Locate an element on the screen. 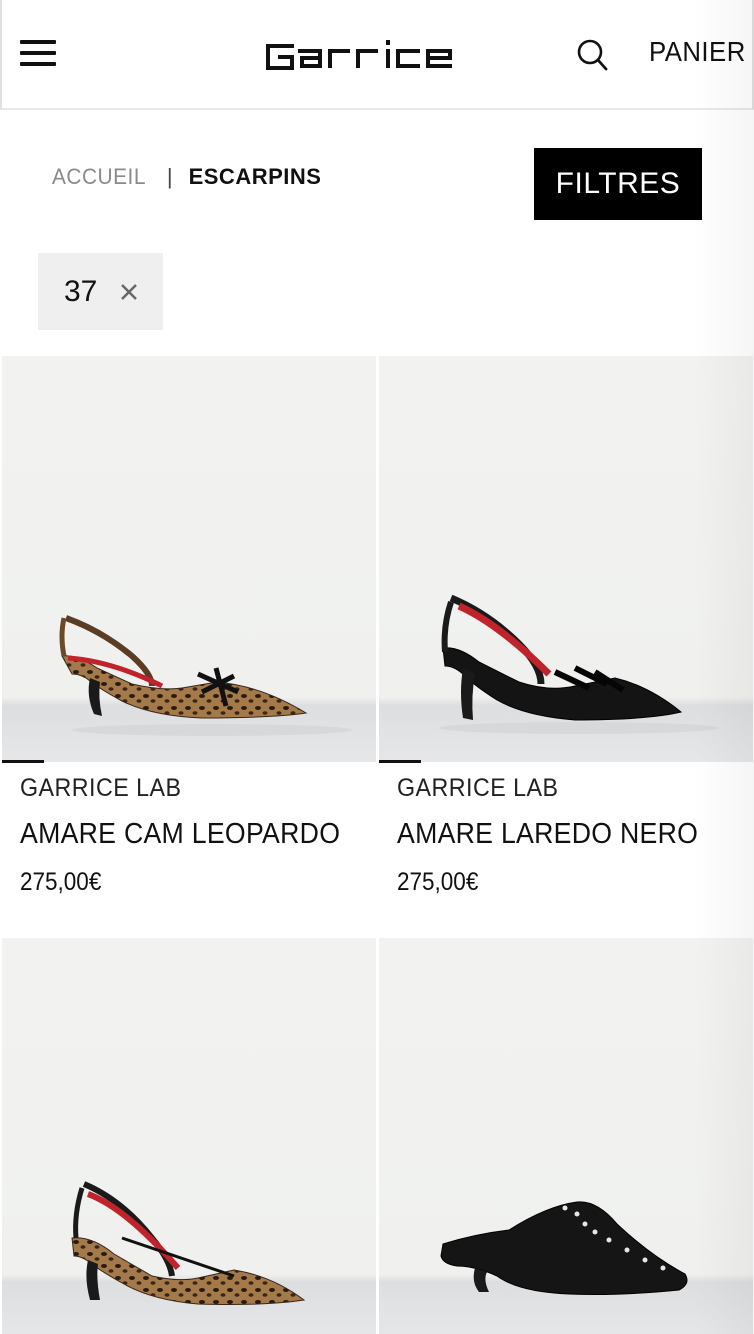 The height and width of the screenshot is (1334, 754). close-icon is located at coordinates (129, 292).